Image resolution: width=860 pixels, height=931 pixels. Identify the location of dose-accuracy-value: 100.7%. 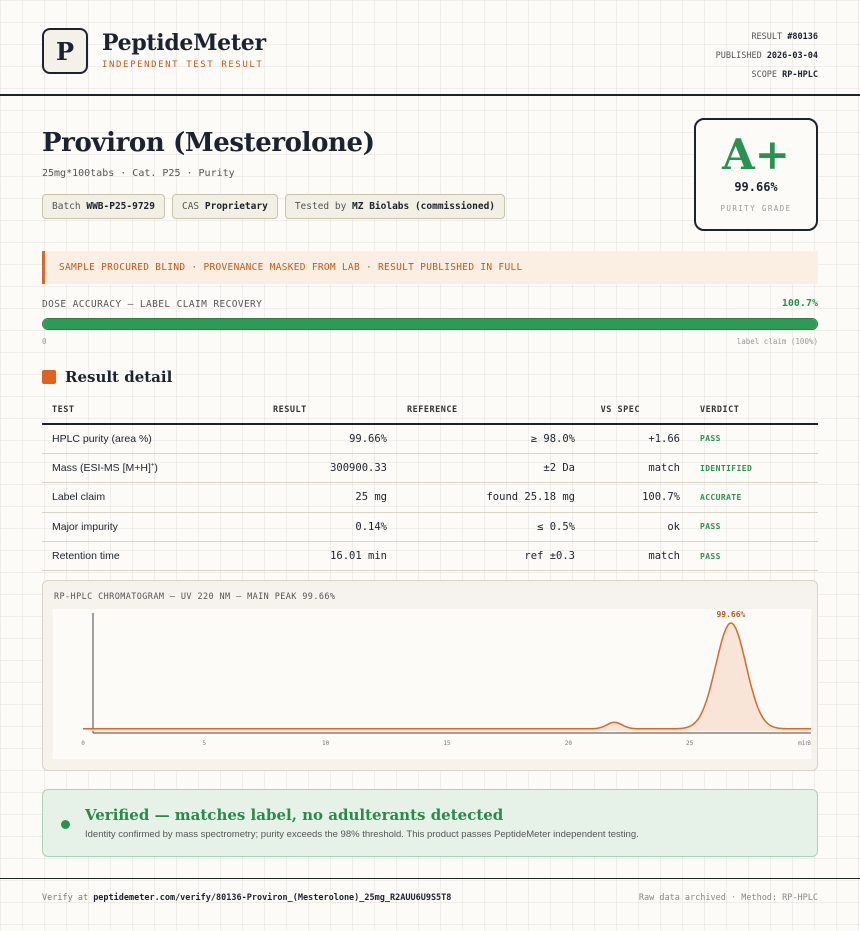
(799, 303).